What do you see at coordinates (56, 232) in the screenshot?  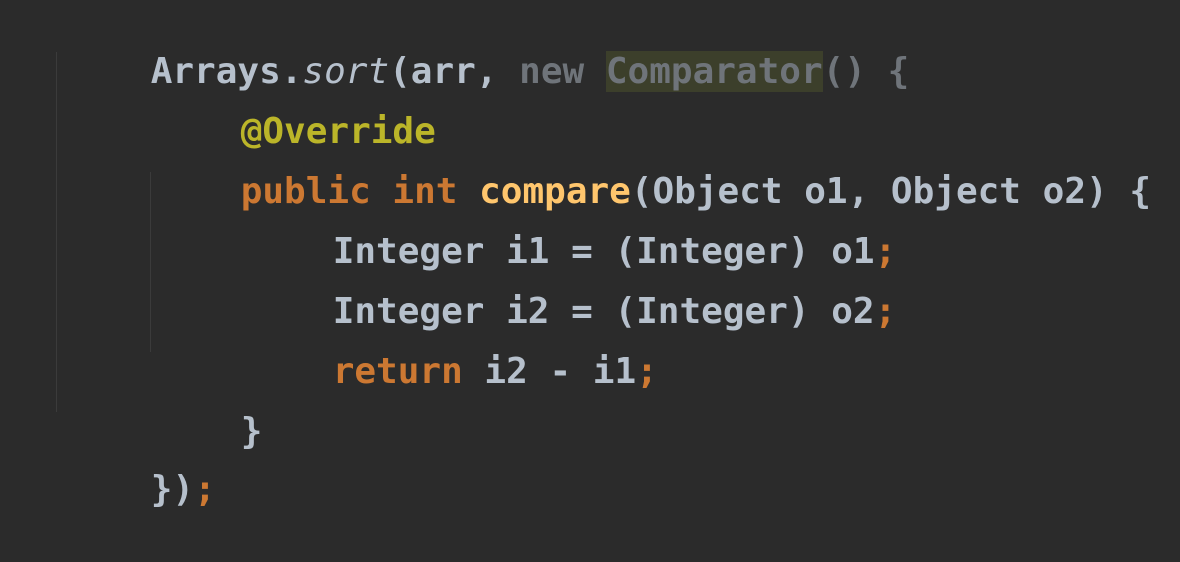 I see `indent-guide-outer` at bounding box center [56, 232].